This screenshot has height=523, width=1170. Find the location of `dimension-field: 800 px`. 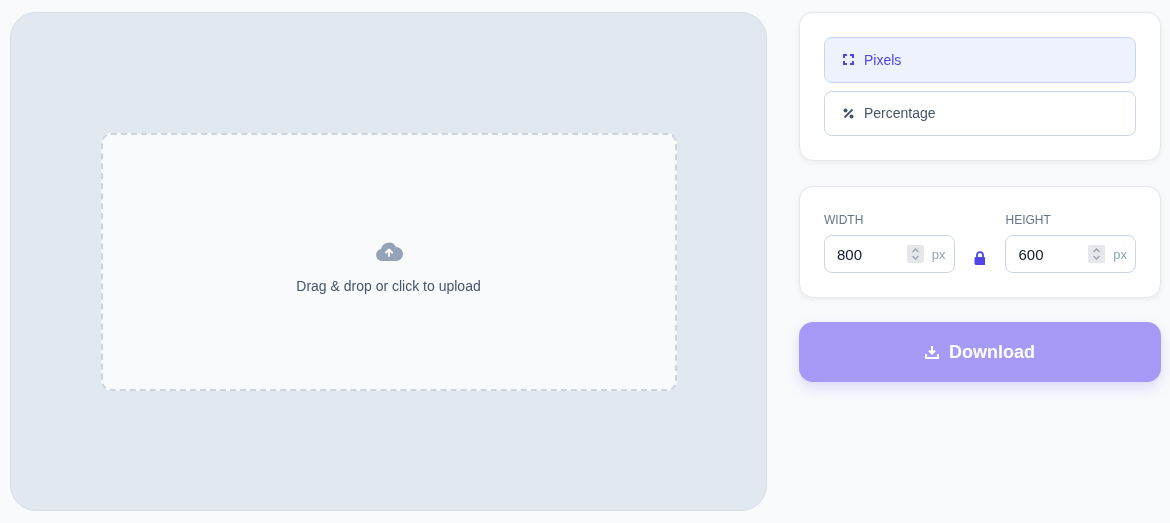

dimension-field: 800 px is located at coordinates (889, 254).